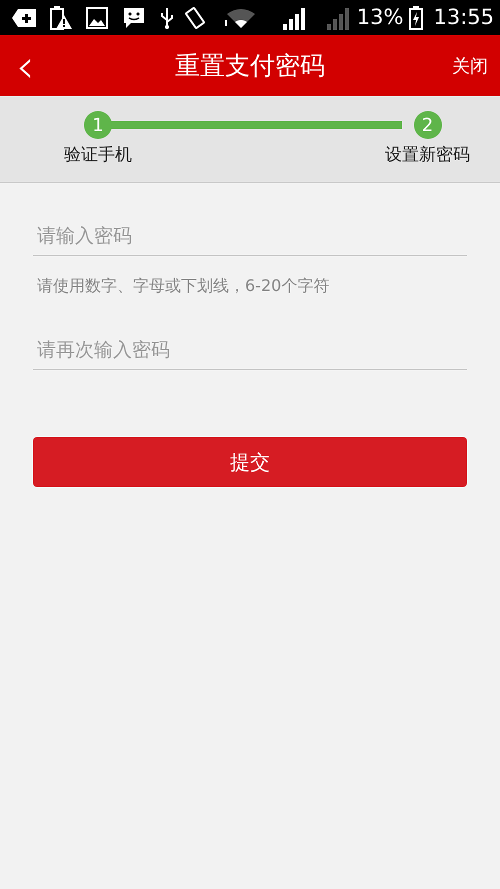 The height and width of the screenshot is (889, 500). Describe the element at coordinates (134, 17) in the screenshot. I see `chat-icon` at that location.